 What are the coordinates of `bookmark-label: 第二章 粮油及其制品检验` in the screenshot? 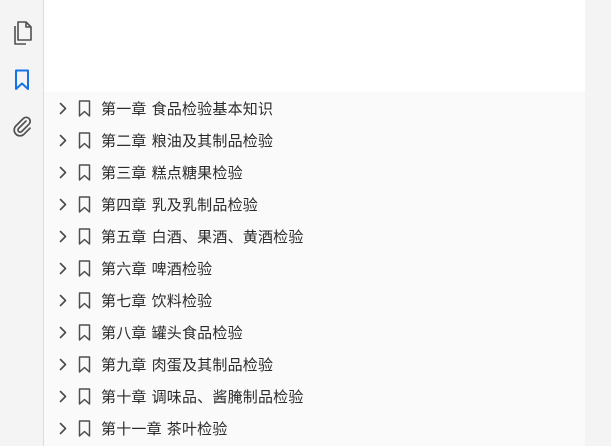 It's located at (187, 140).